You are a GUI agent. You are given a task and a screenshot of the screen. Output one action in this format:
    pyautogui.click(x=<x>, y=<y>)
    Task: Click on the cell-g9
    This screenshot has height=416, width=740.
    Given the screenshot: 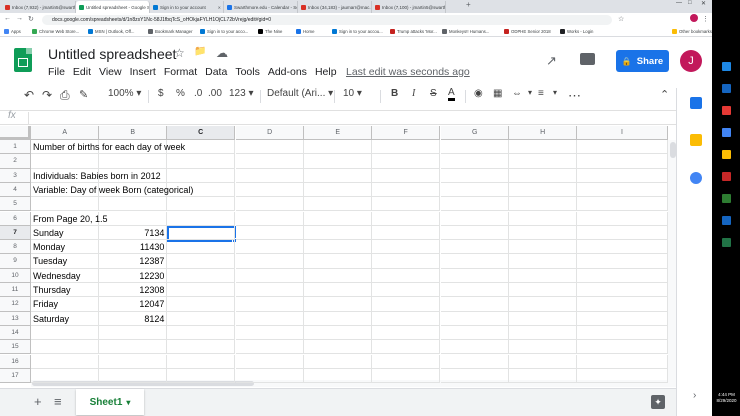 What is the action you would take?
    pyautogui.click(x=475, y=261)
    